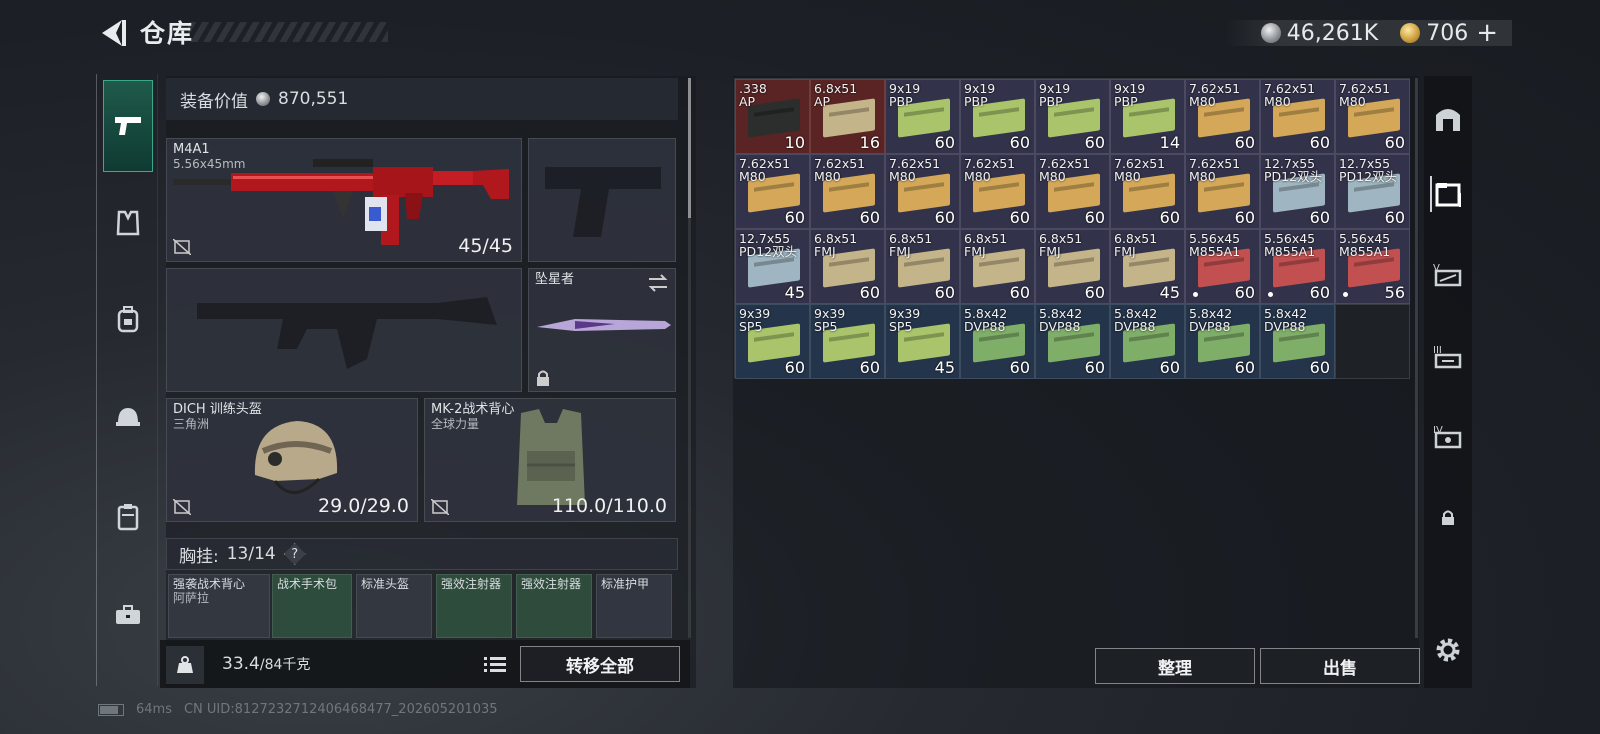 The height and width of the screenshot is (734, 1600). Describe the element at coordinates (1448, 650) in the screenshot. I see `settings-button` at that location.